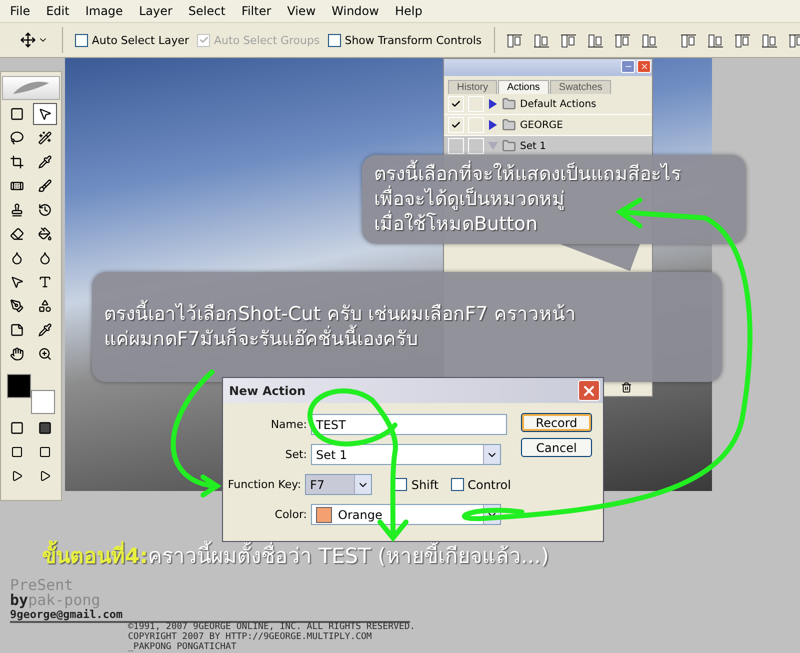  I want to click on lasso-icon, so click(17, 138).